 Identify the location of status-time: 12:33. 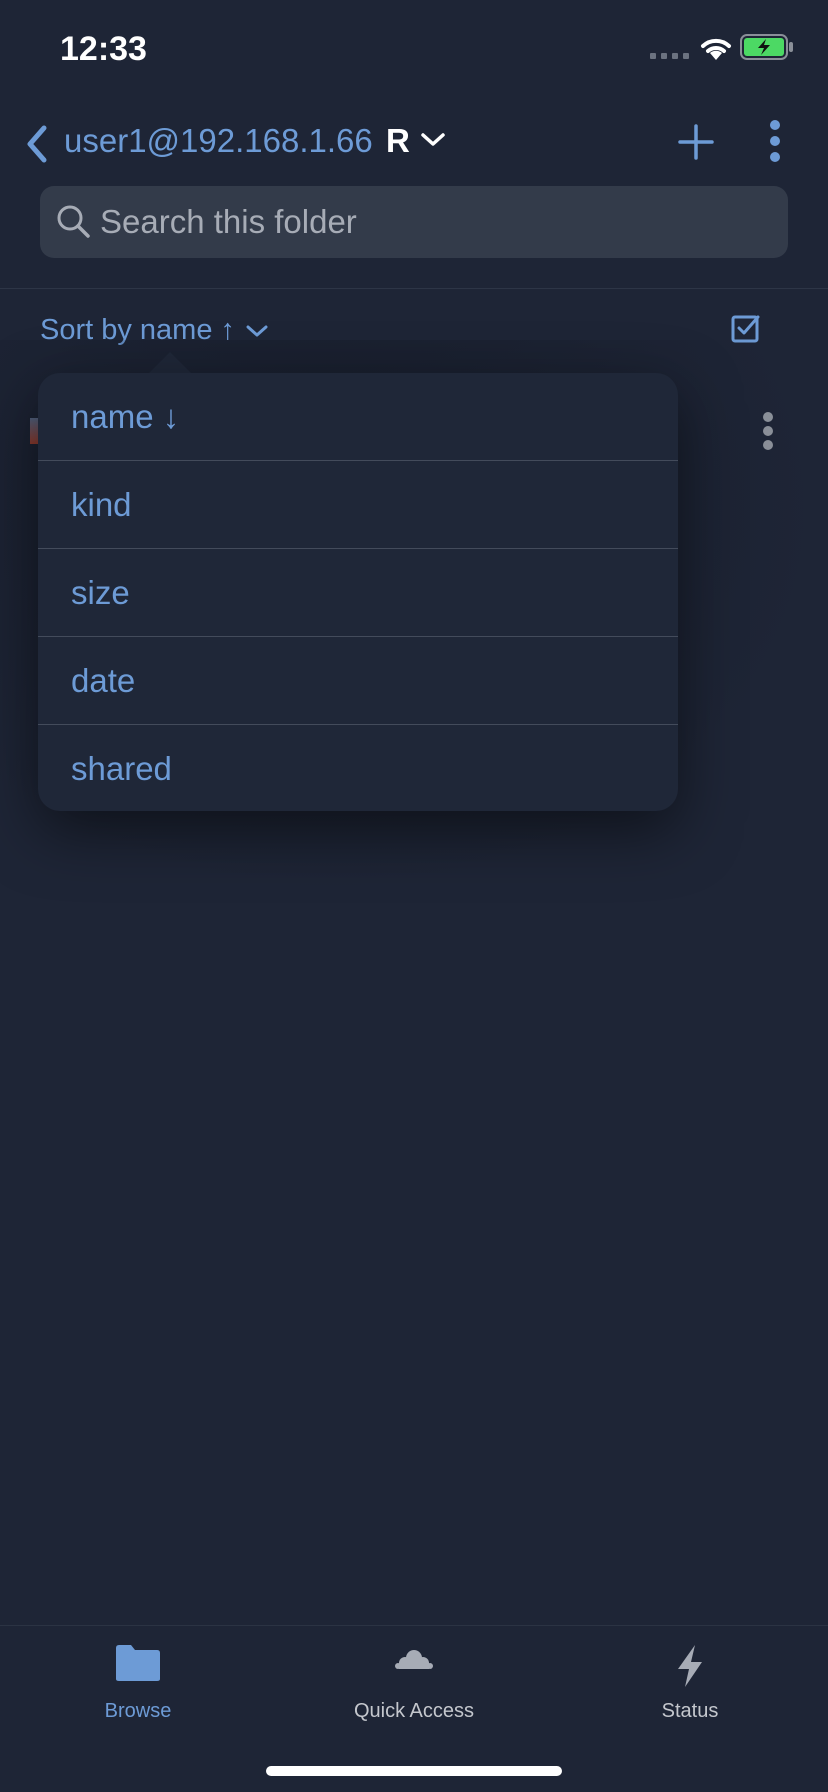
(103, 49).